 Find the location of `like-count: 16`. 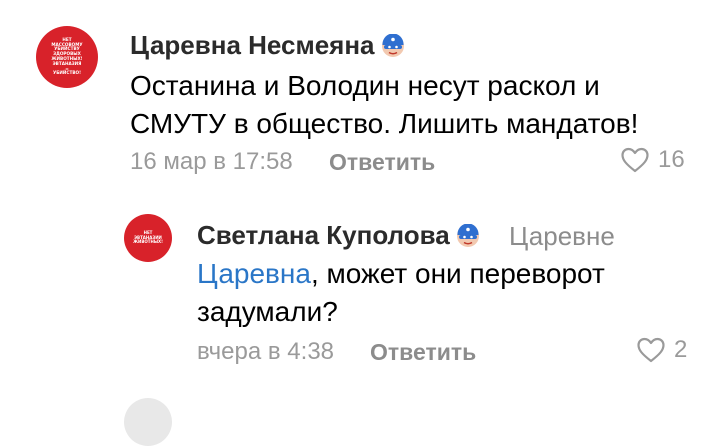

like-count: 16 is located at coordinates (671, 159).